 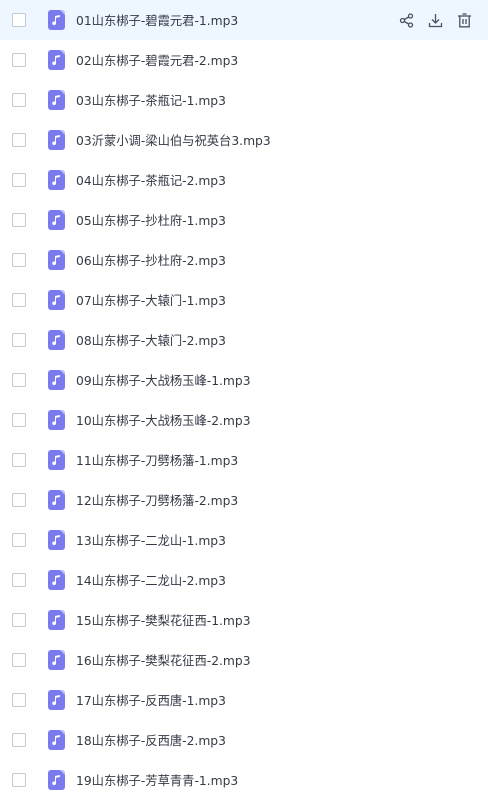 What do you see at coordinates (163, 620) in the screenshot?
I see `file-name: 15山东梆子-樊梨花征西-1.mp3` at bounding box center [163, 620].